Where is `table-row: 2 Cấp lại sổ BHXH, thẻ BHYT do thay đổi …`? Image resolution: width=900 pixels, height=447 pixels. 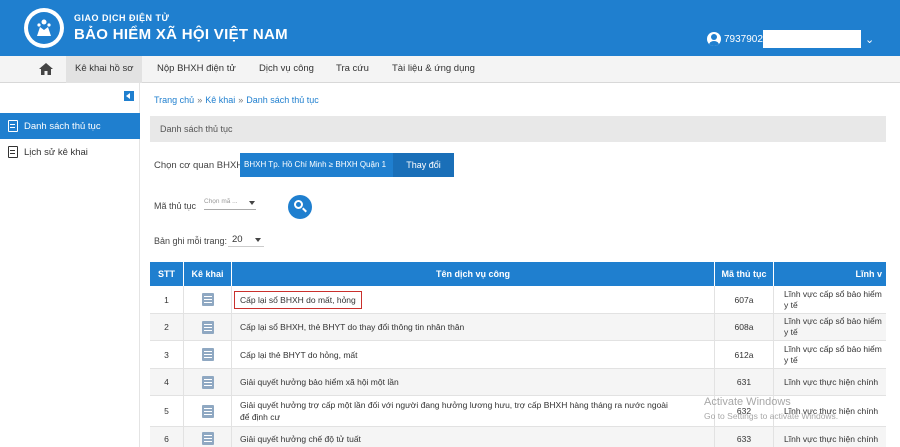 table-row: 2 Cấp lại sổ BHXH, thẻ BHYT do thay đổi … is located at coordinates (518, 327).